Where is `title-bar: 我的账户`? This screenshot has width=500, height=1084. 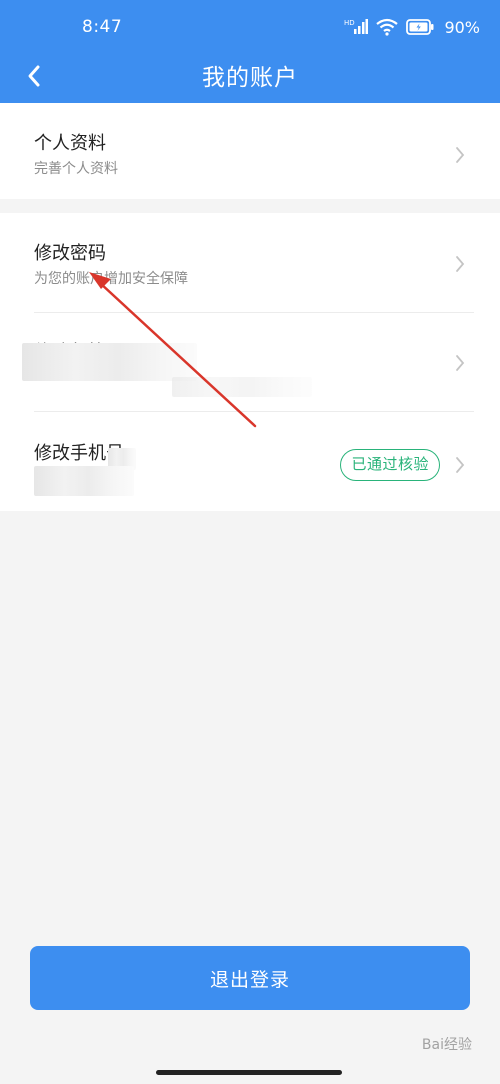 title-bar: 我的账户 is located at coordinates (250, 77).